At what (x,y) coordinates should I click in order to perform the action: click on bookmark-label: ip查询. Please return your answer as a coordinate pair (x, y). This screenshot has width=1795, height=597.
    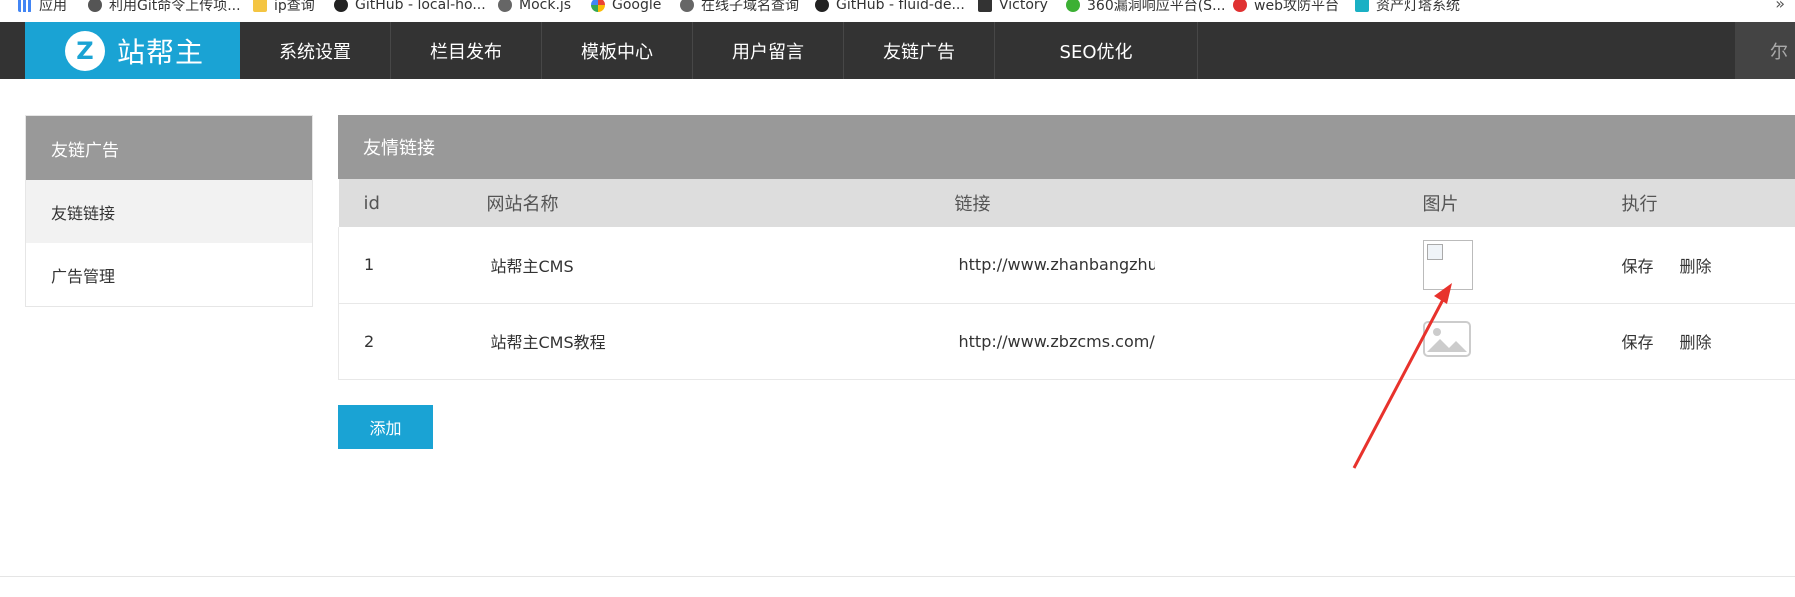
    Looking at the image, I should click on (294, 7).